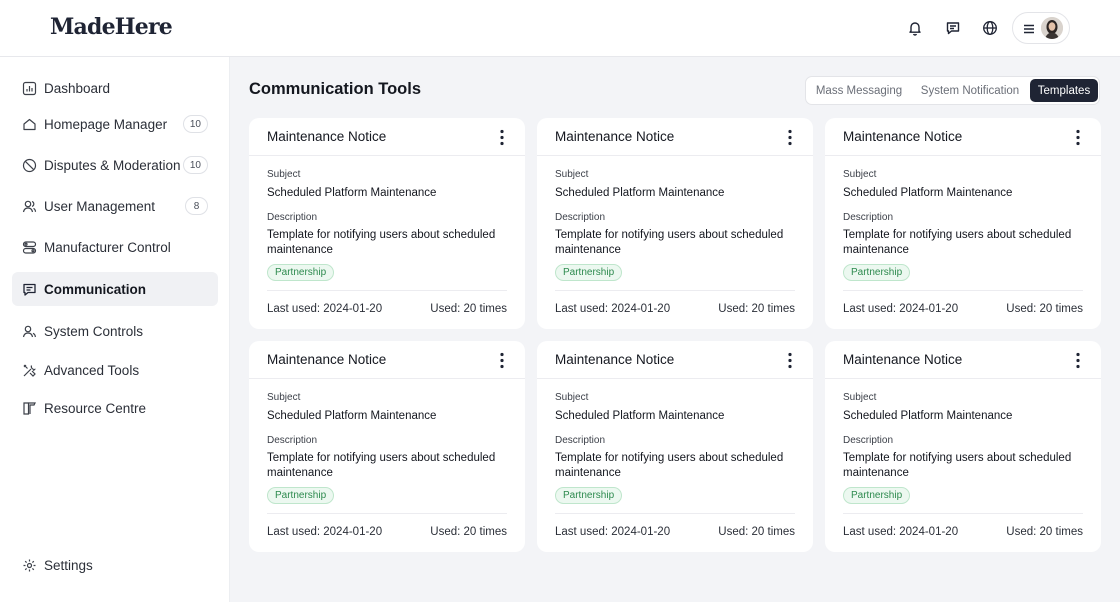  I want to click on sidebar-item-manufacturer-control: Manufacturer Control, so click(115, 247).